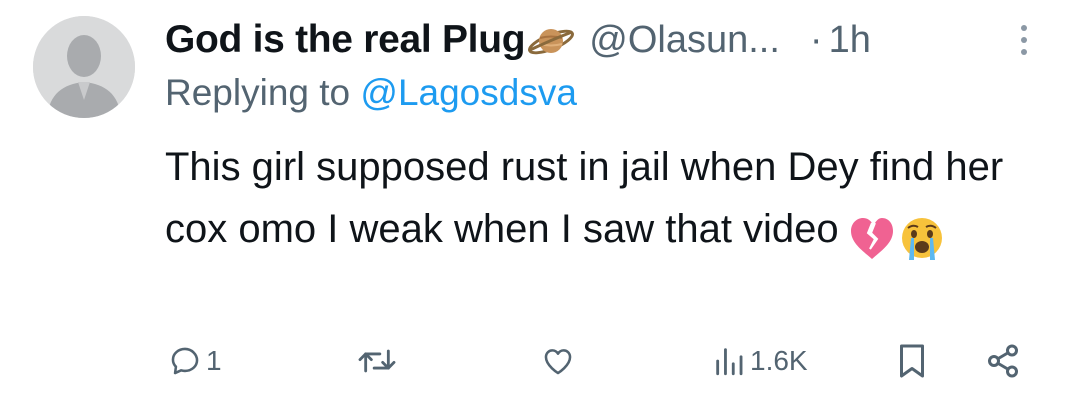  I want to click on tweet-action-bar: 1 1.6K, so click(540, 361).